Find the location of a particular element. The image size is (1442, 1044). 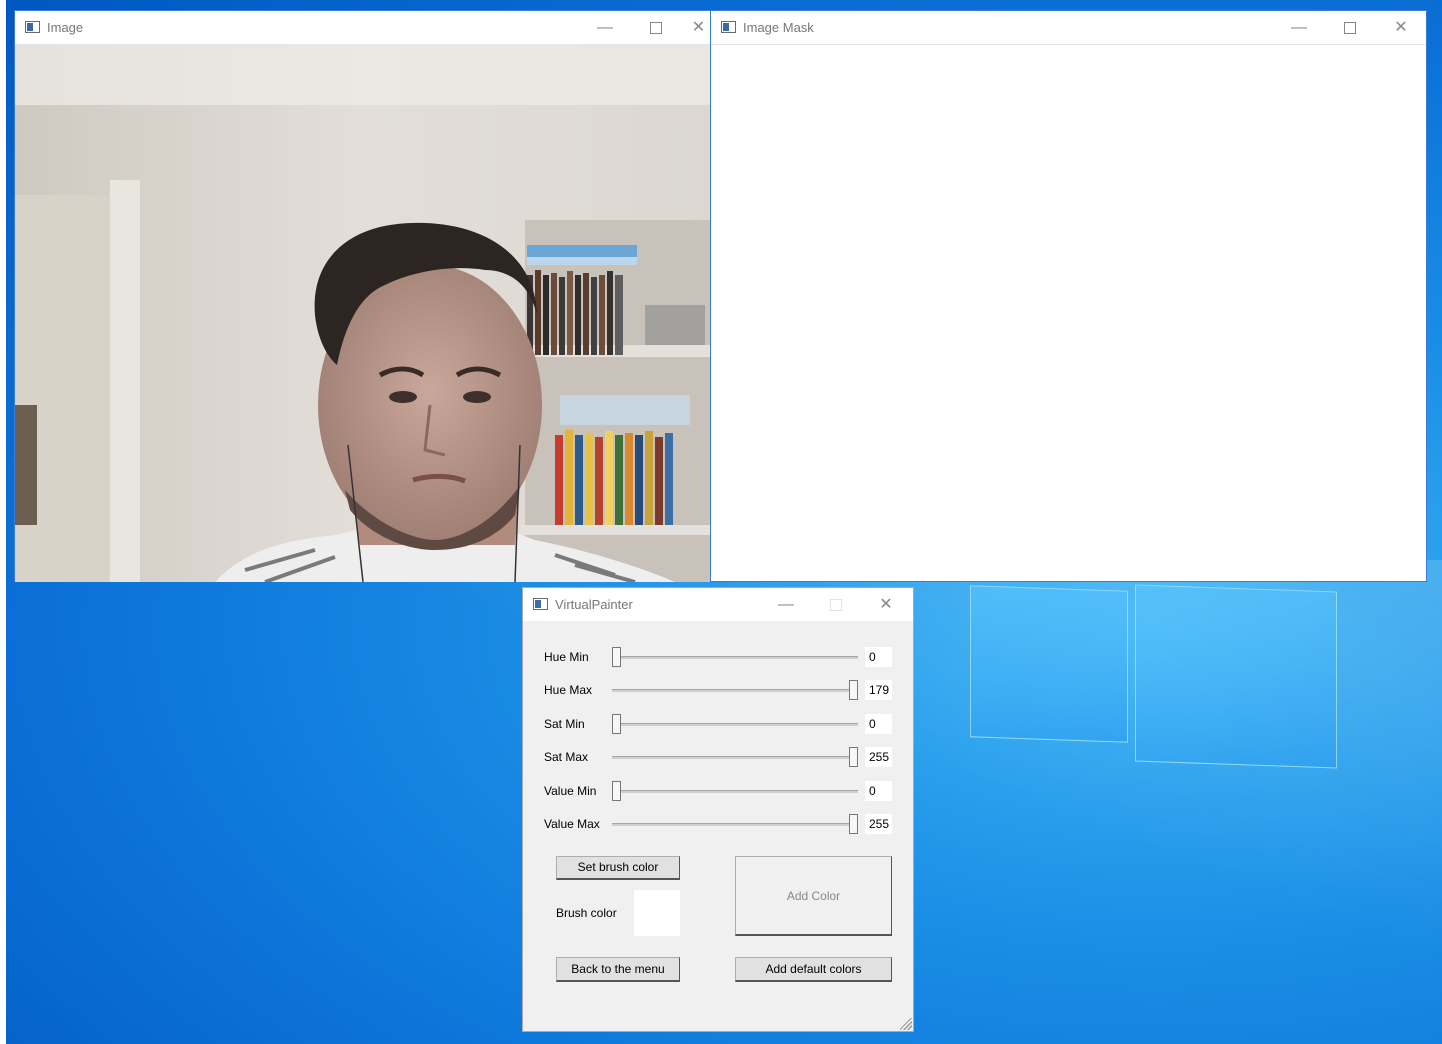

add-color-button: Add Color is located at coordinates (813, 896).